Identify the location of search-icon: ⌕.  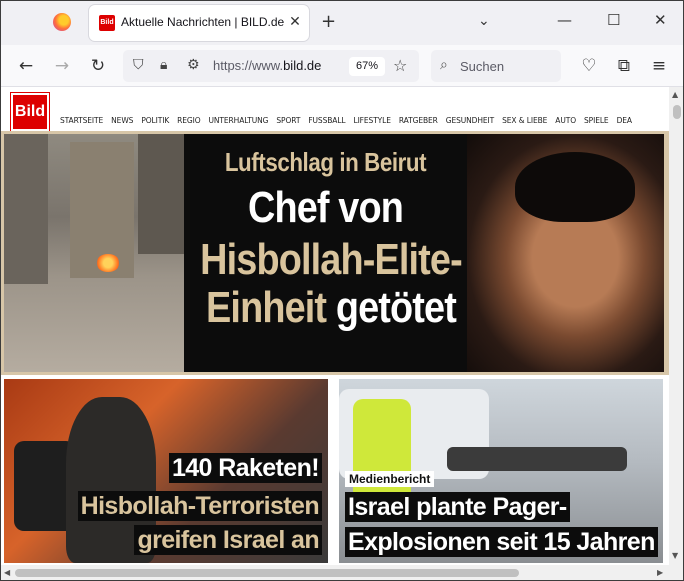
(444, 65).